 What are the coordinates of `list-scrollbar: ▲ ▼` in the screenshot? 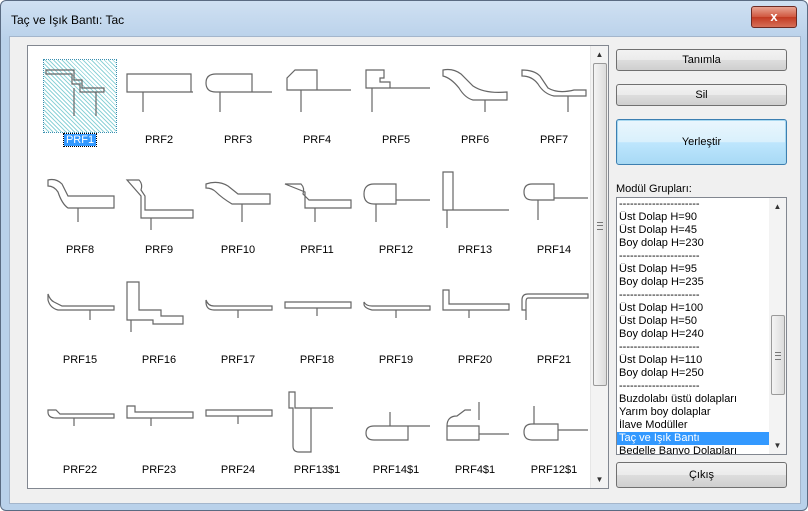 It's located at (777, 326).